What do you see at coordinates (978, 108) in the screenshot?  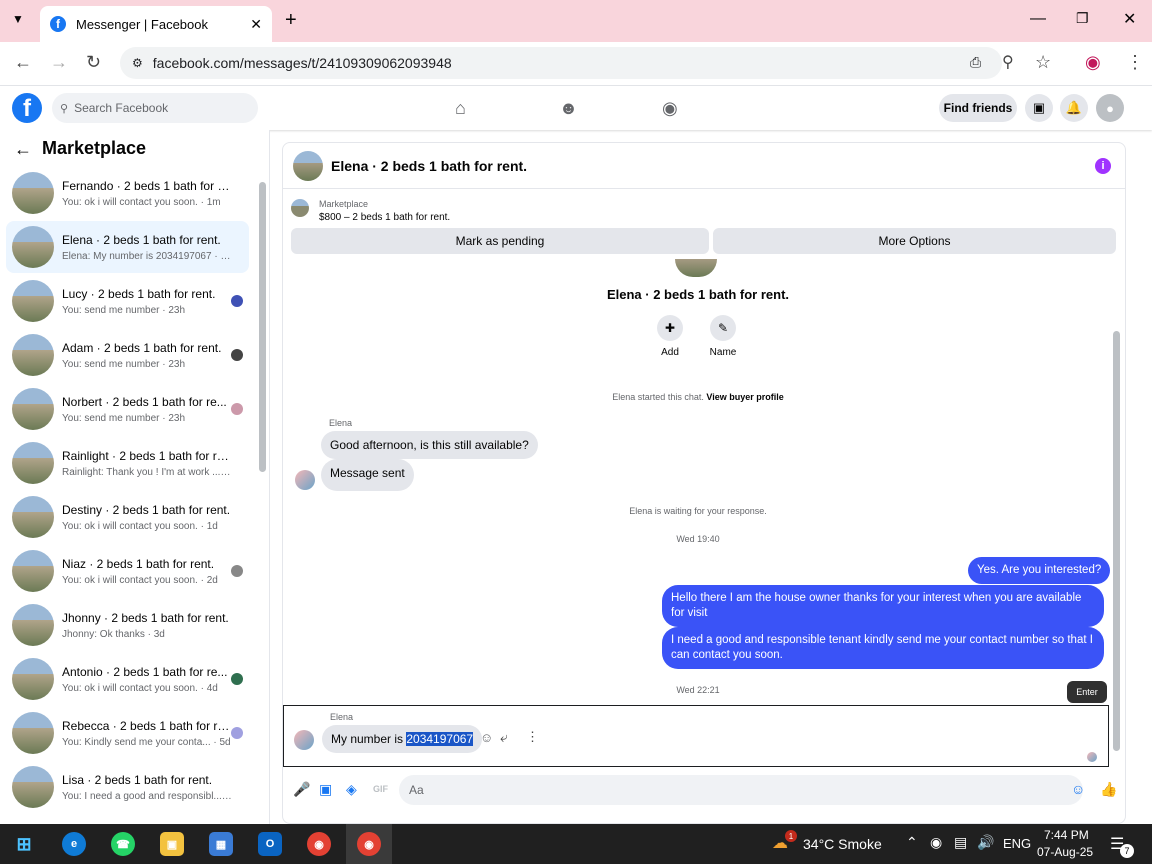 I see `find-friends-button: Find friends` at bounding box center [978, 108].